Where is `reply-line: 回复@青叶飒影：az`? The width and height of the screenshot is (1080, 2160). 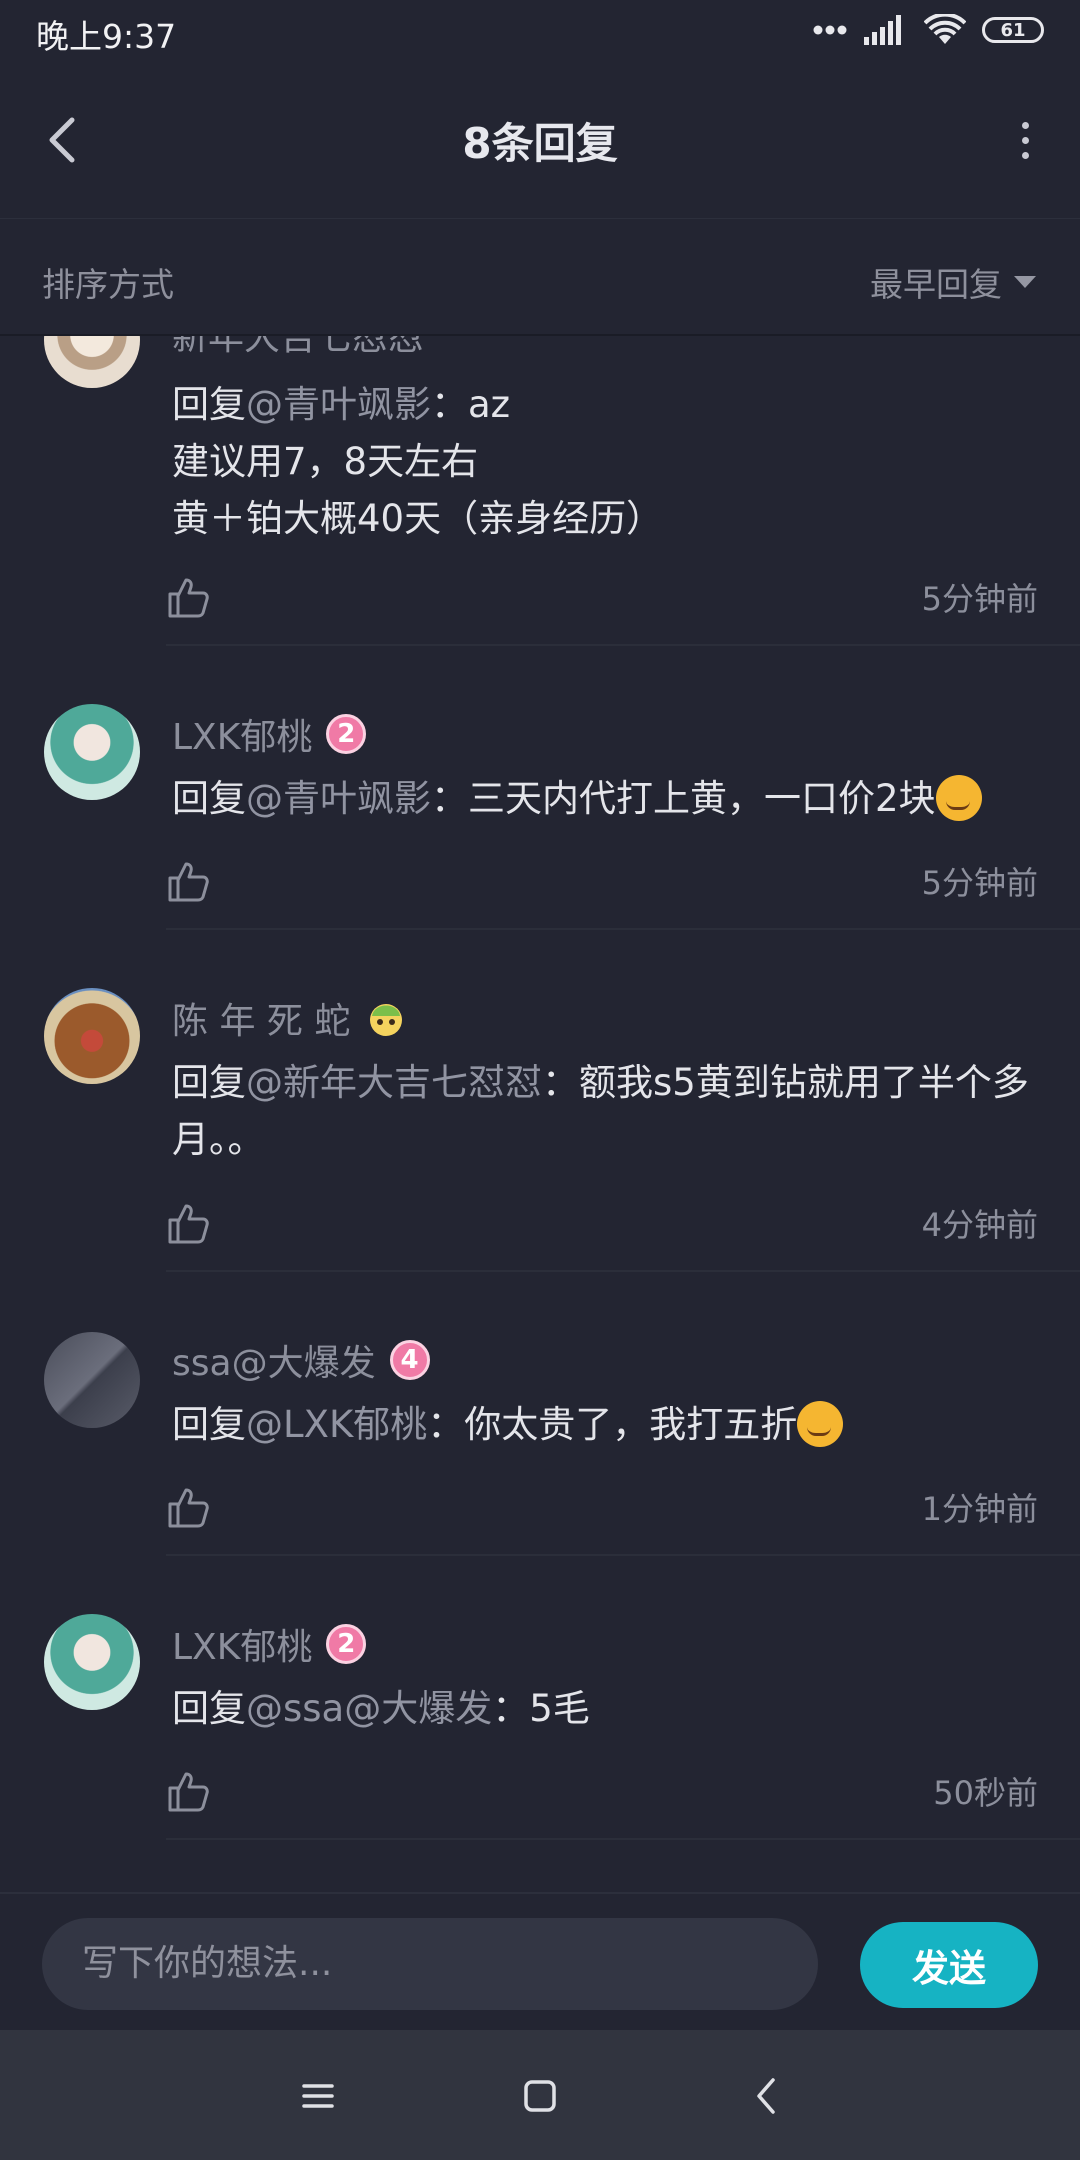
reply-line: 回复@青叶飒影：az is located at coordinates (341, 404).